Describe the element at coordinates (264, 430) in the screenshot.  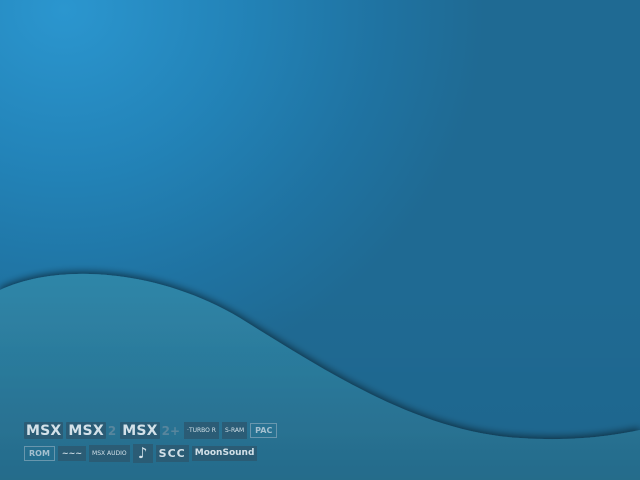
I see `pac-logo: PAC` at that location.